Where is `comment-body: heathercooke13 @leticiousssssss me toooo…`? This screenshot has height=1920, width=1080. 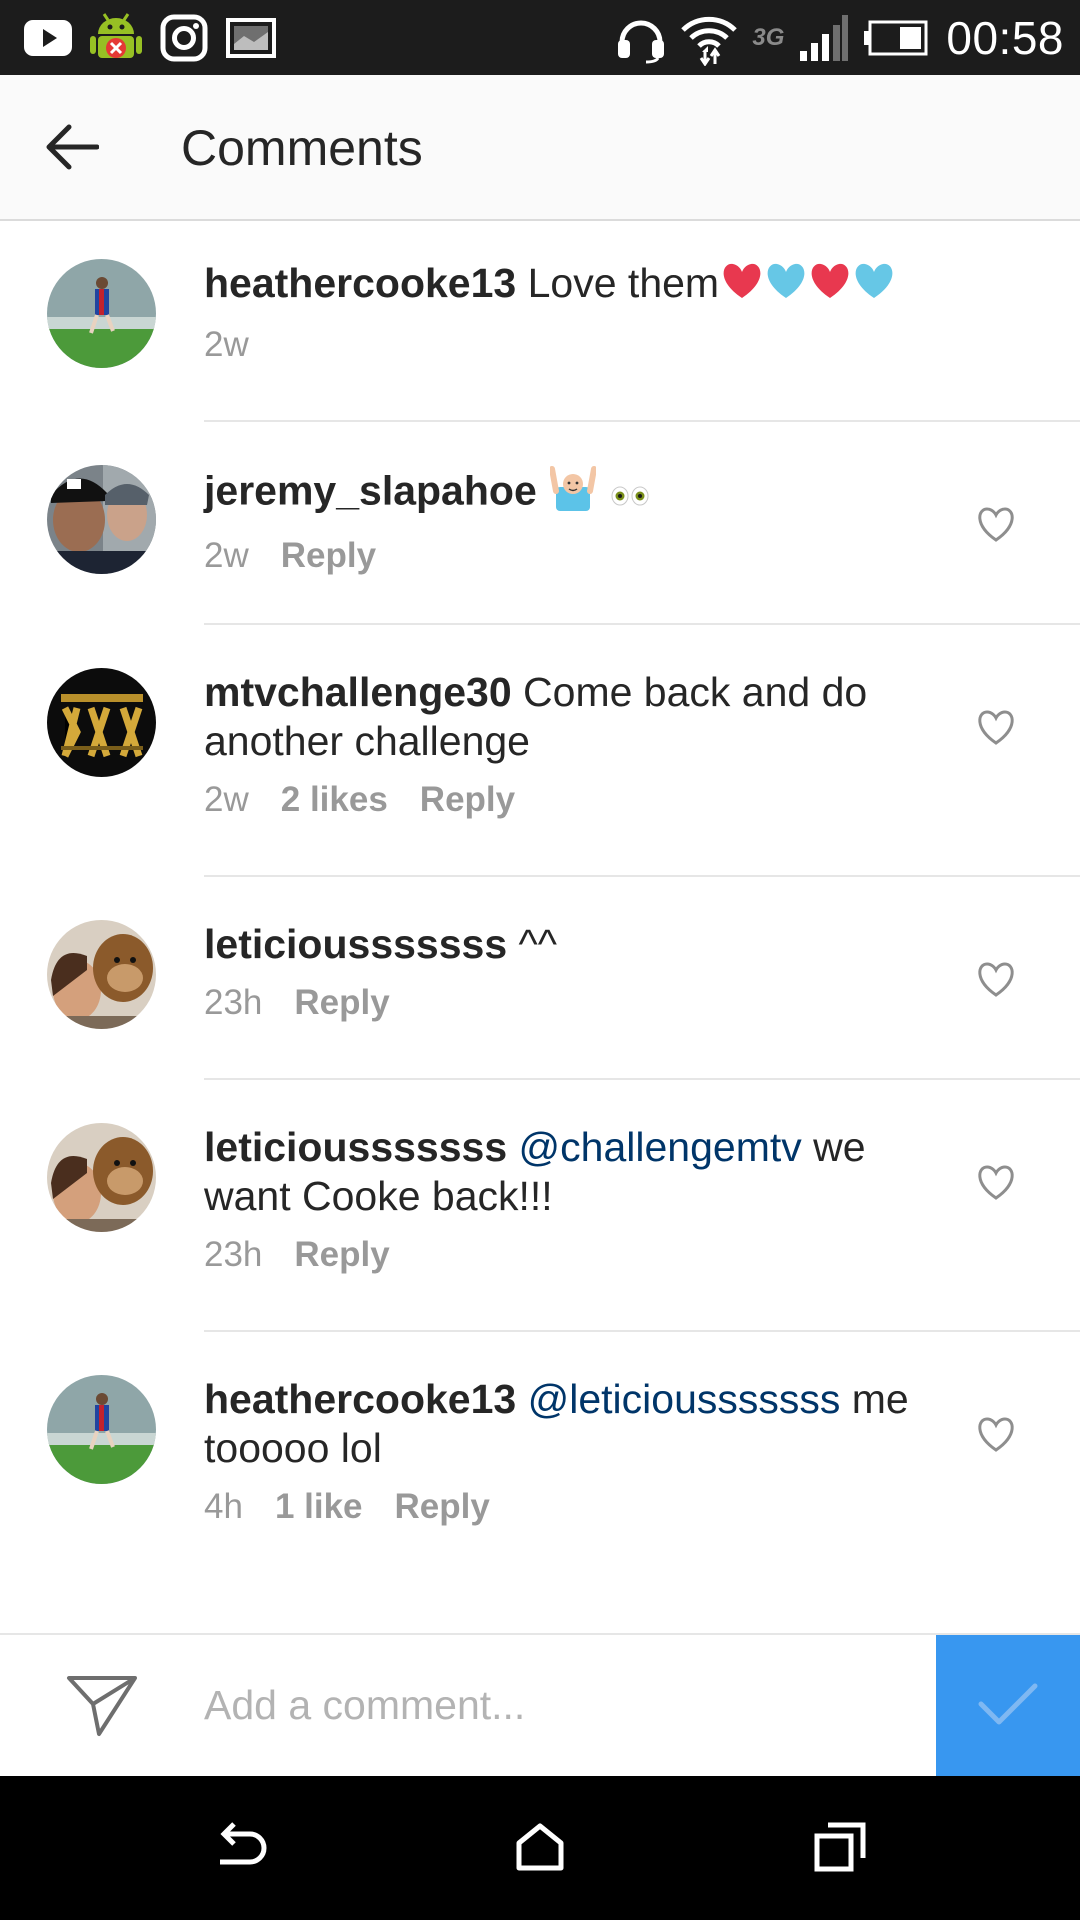 comment-body: heathercooke13 @leticiousssssss me toooo… is located at coordinates (574, 1451).